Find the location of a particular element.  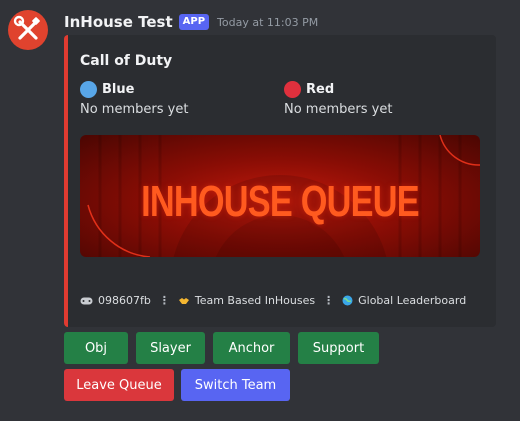

handshake-icon is located at coordinates (184, 301).